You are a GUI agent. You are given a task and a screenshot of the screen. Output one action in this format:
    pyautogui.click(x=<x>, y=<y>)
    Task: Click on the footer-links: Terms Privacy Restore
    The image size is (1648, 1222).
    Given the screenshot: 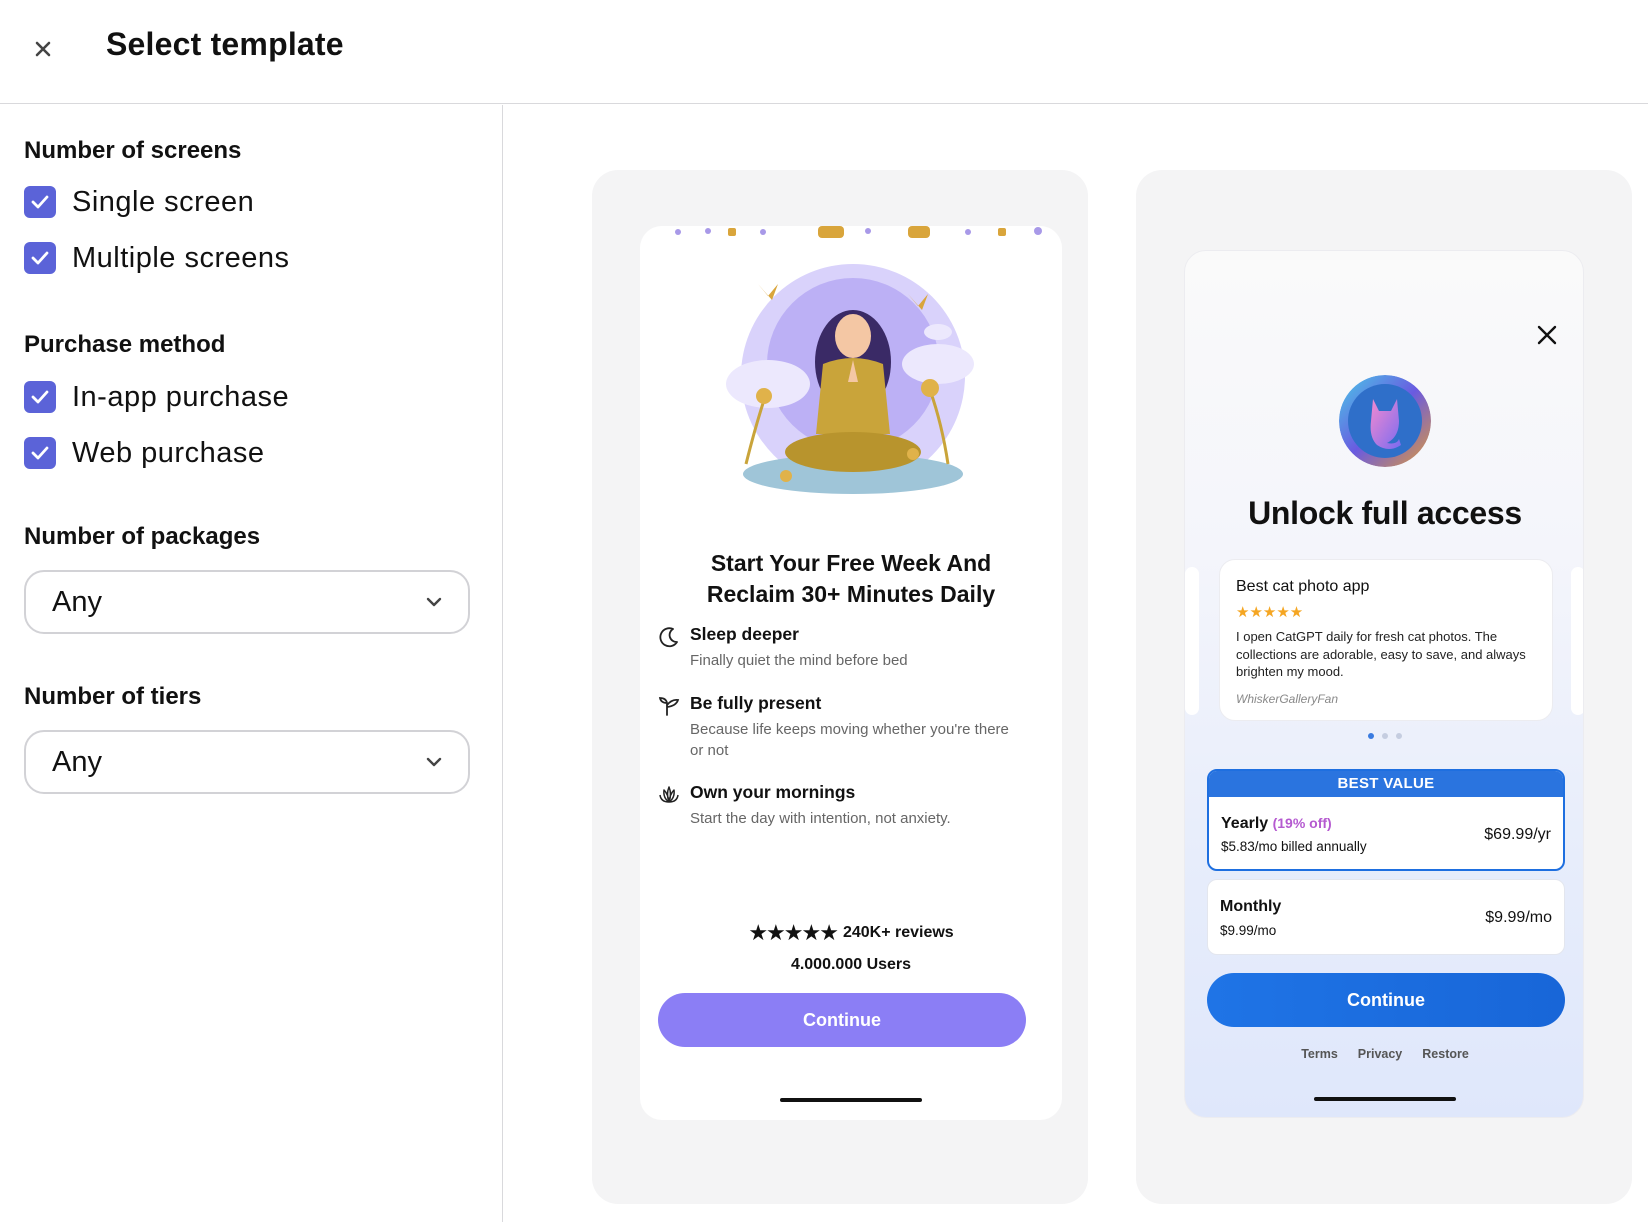 What is the action you would take?
    pyautogui.click(x=1384, y=1054)
    